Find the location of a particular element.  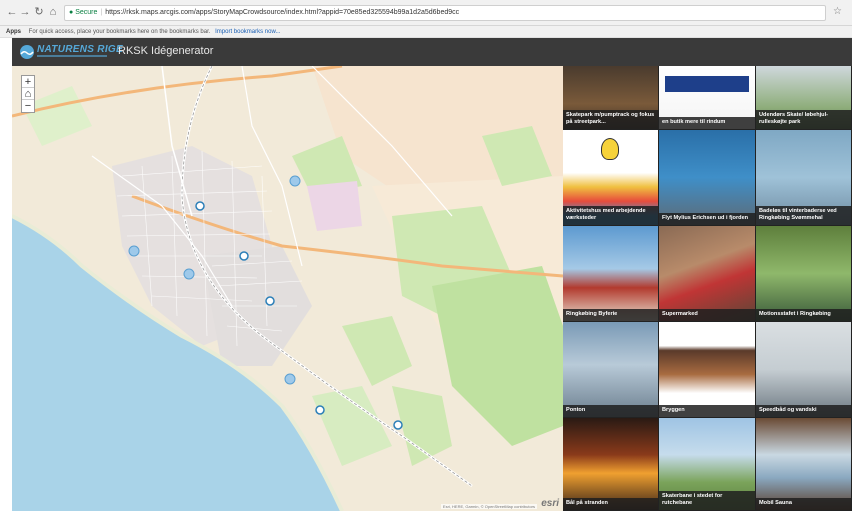

tile-caption: Ringkøbing Byferie is located at coordinates (610, 315).